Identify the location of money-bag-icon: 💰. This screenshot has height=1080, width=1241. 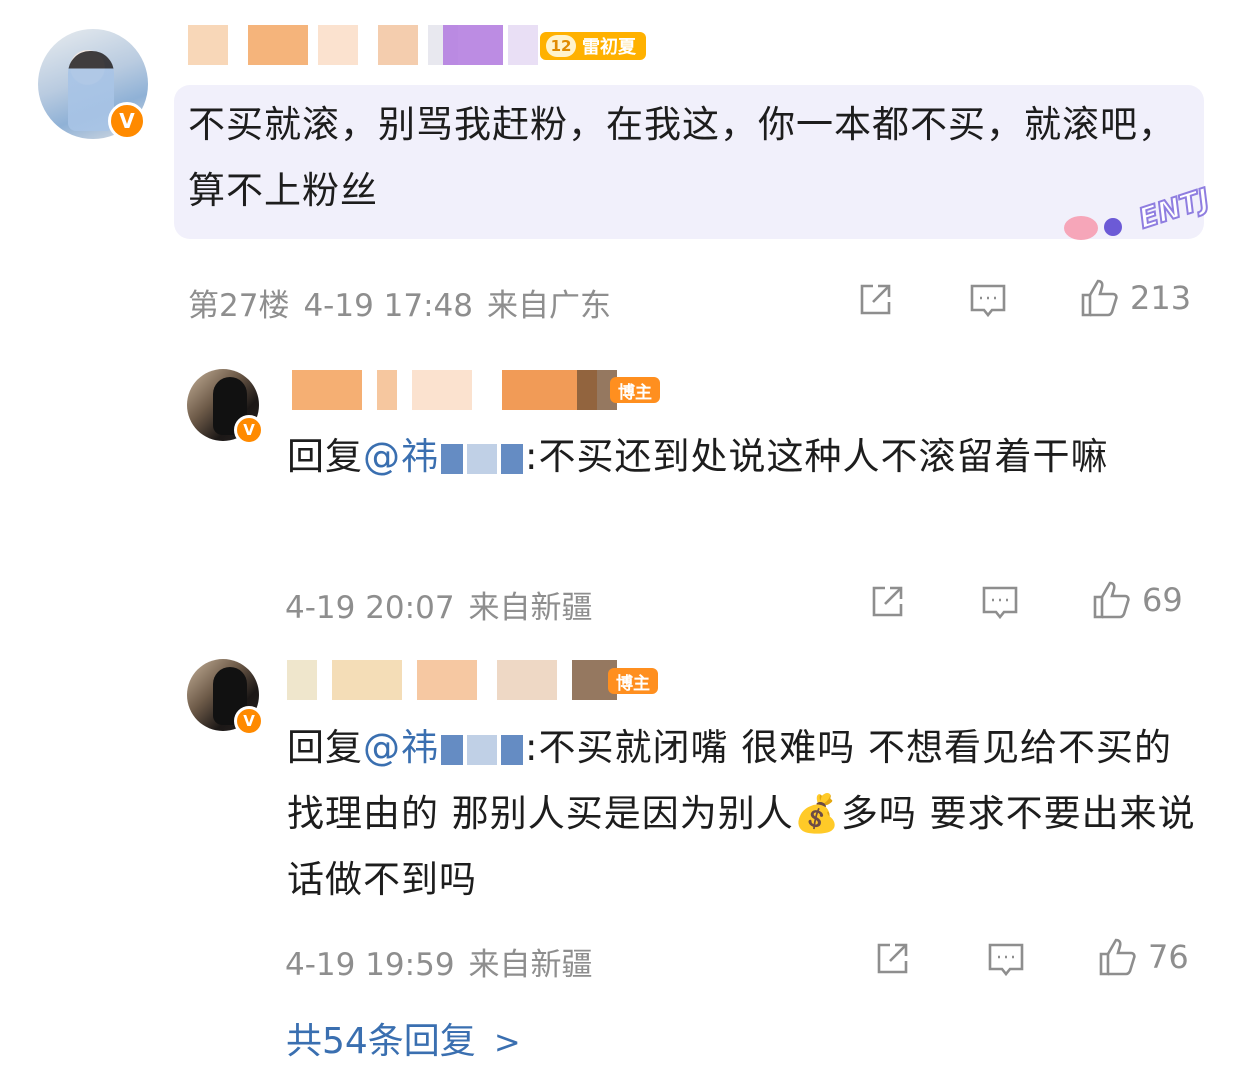
(817, 813).